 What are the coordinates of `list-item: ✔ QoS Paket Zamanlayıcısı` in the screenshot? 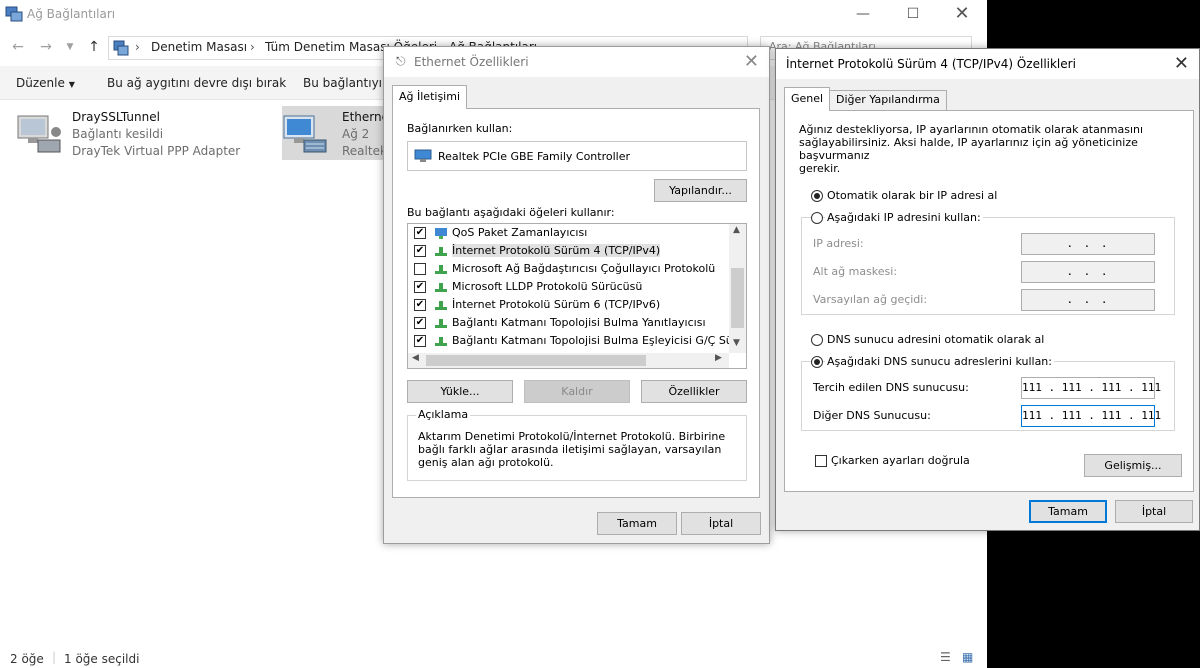 It's located at (574, 233).